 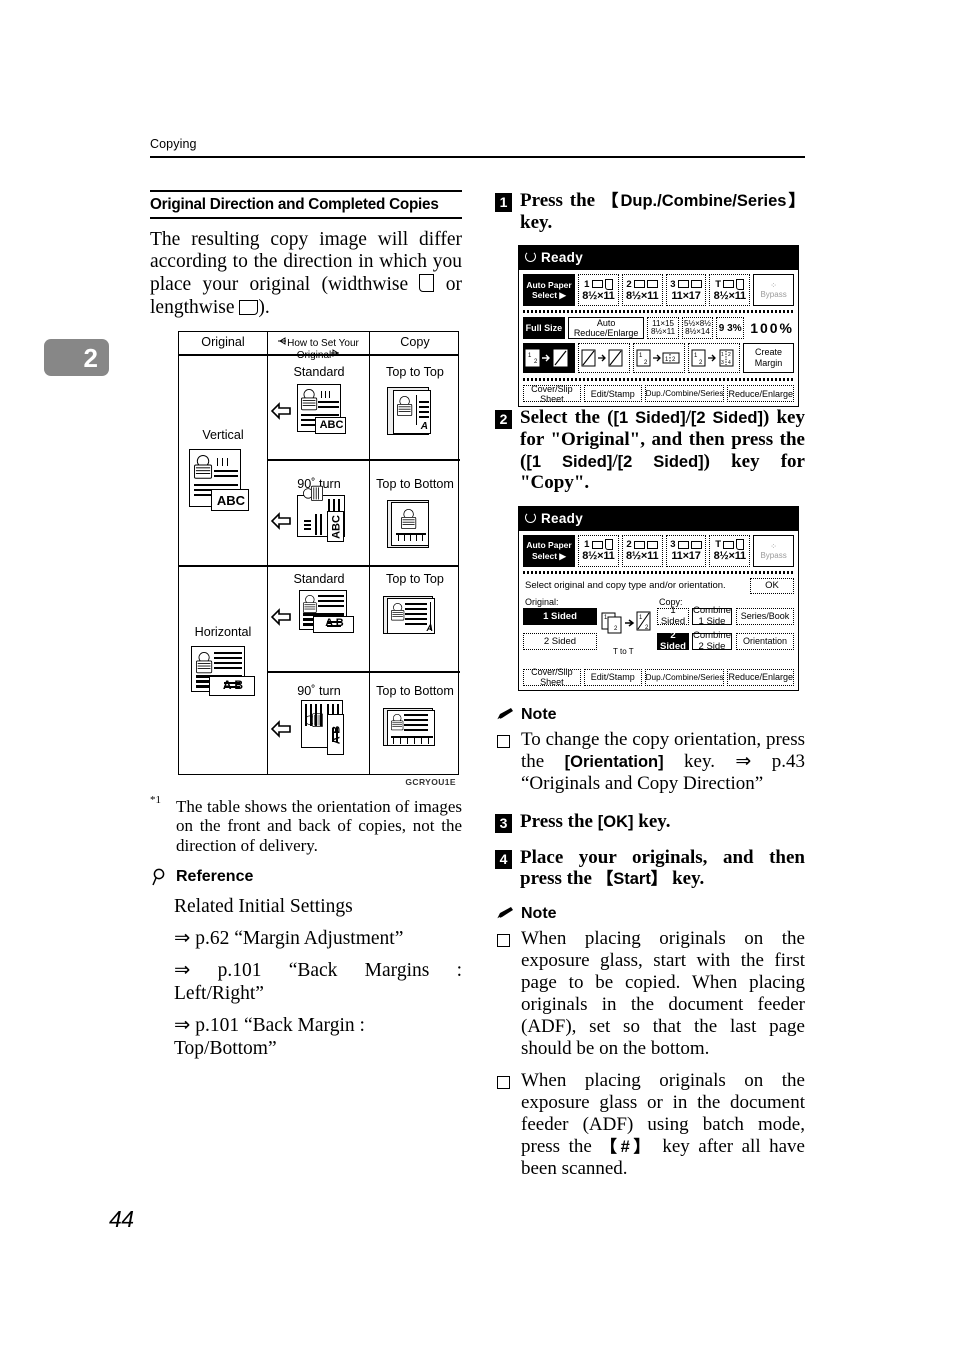 I want to click on lcd1-create-margin-button: Create Margin, so click(x=768, y=358).